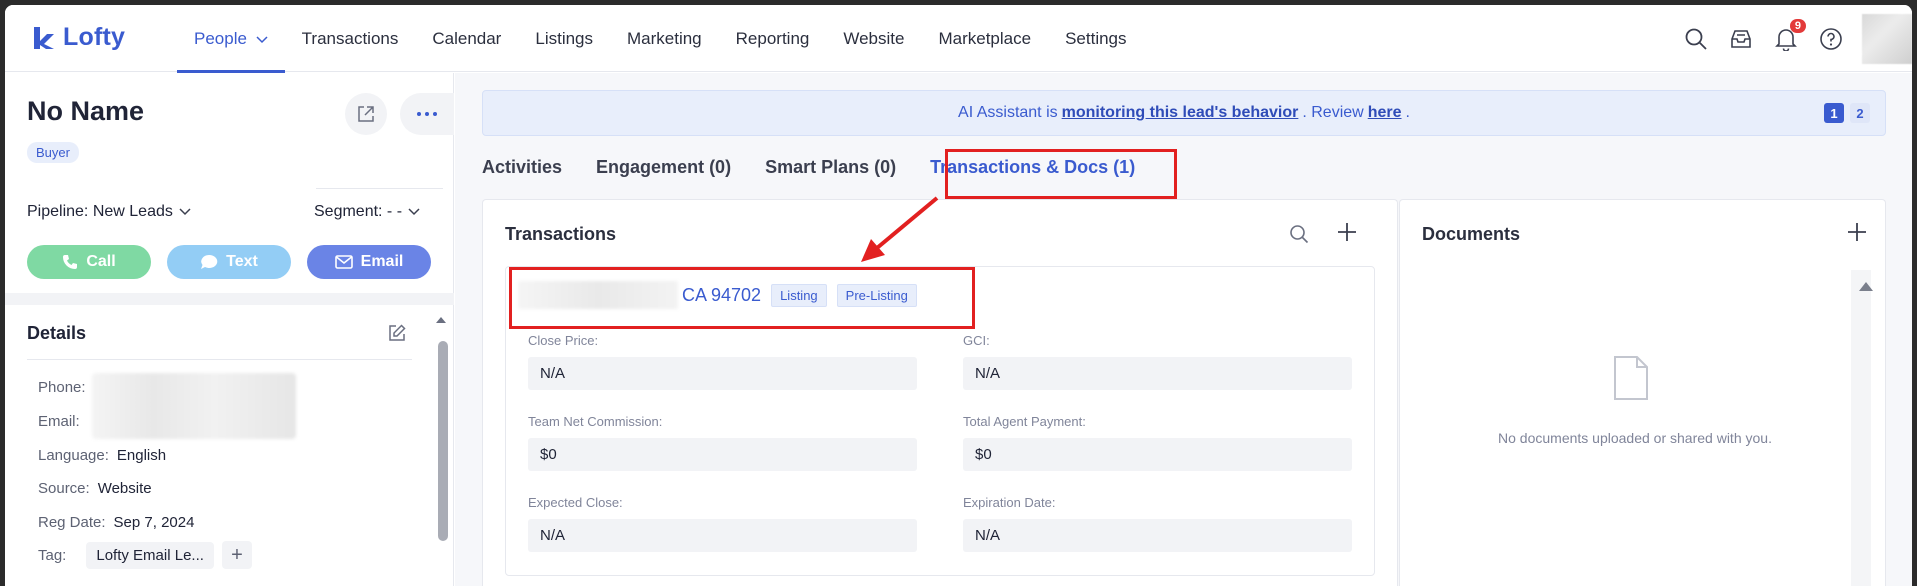 This screenshot has width=1917, height=586. I want to click on documents-title: Documents, so click(1471, 234).